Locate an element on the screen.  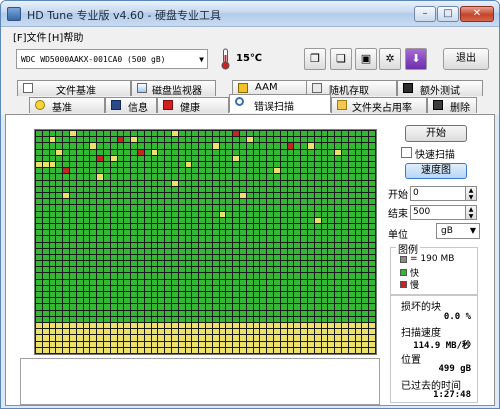
tab-benchmark: 基准 is located at coordinates (67, 105).